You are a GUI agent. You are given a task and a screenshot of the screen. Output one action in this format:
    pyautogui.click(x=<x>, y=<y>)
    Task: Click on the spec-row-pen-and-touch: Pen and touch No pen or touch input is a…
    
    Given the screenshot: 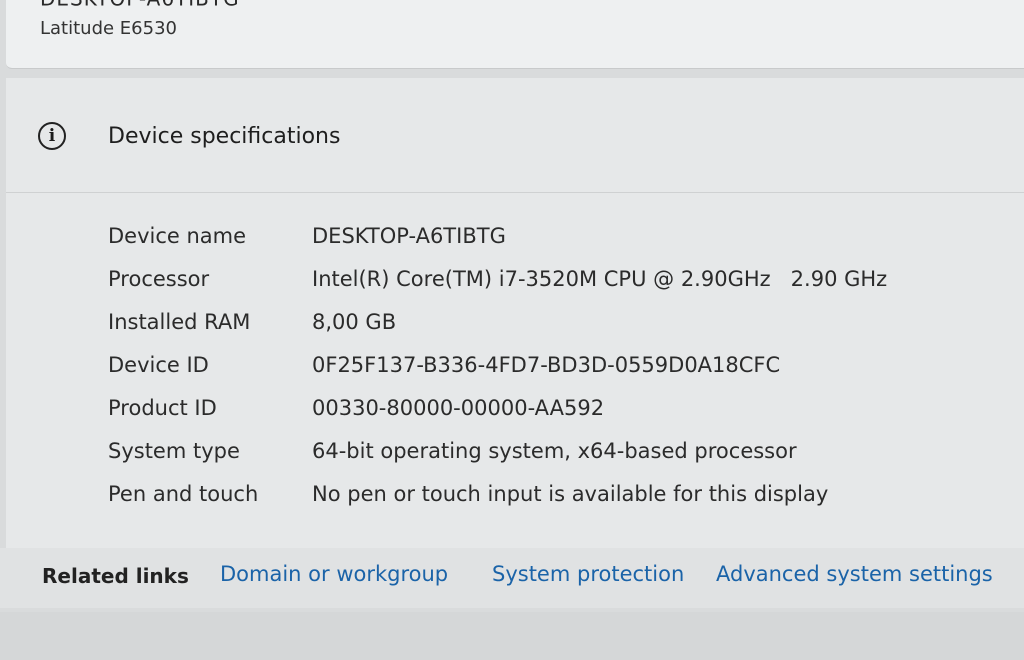 What is the action you would take?
    pyautogui.click(x=497, y=493)
    